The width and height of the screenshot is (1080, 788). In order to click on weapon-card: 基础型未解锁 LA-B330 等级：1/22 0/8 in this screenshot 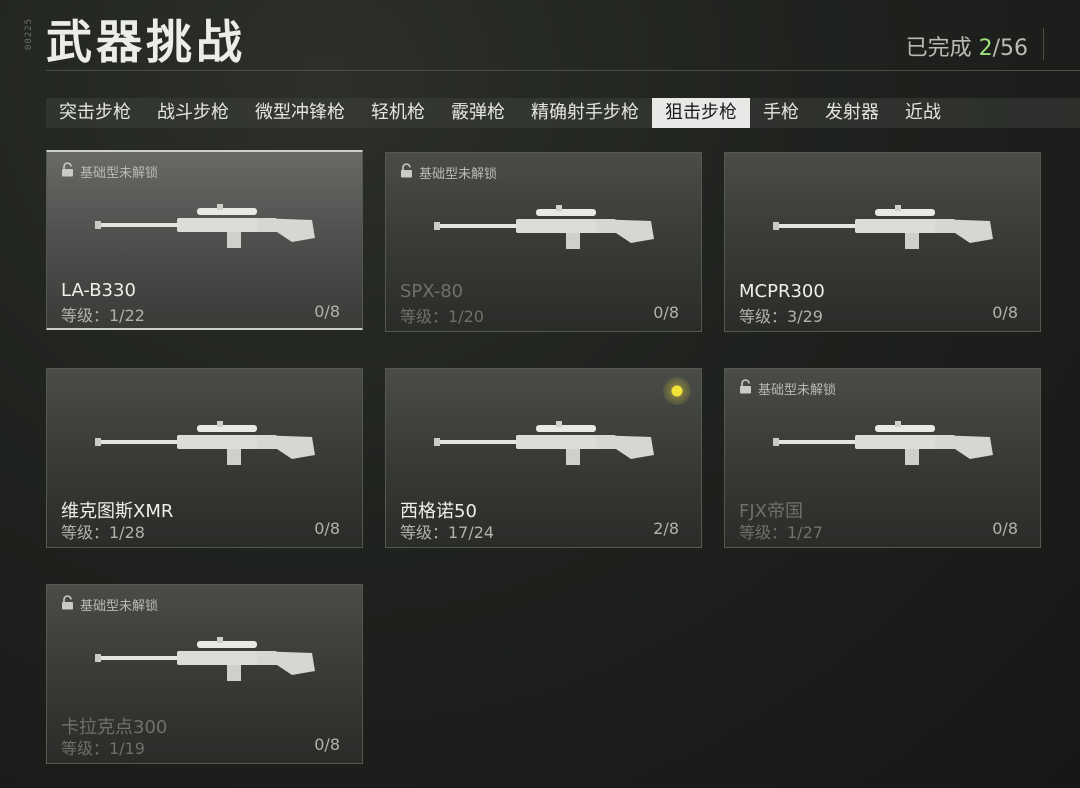, I will do `click(204, 240)`.